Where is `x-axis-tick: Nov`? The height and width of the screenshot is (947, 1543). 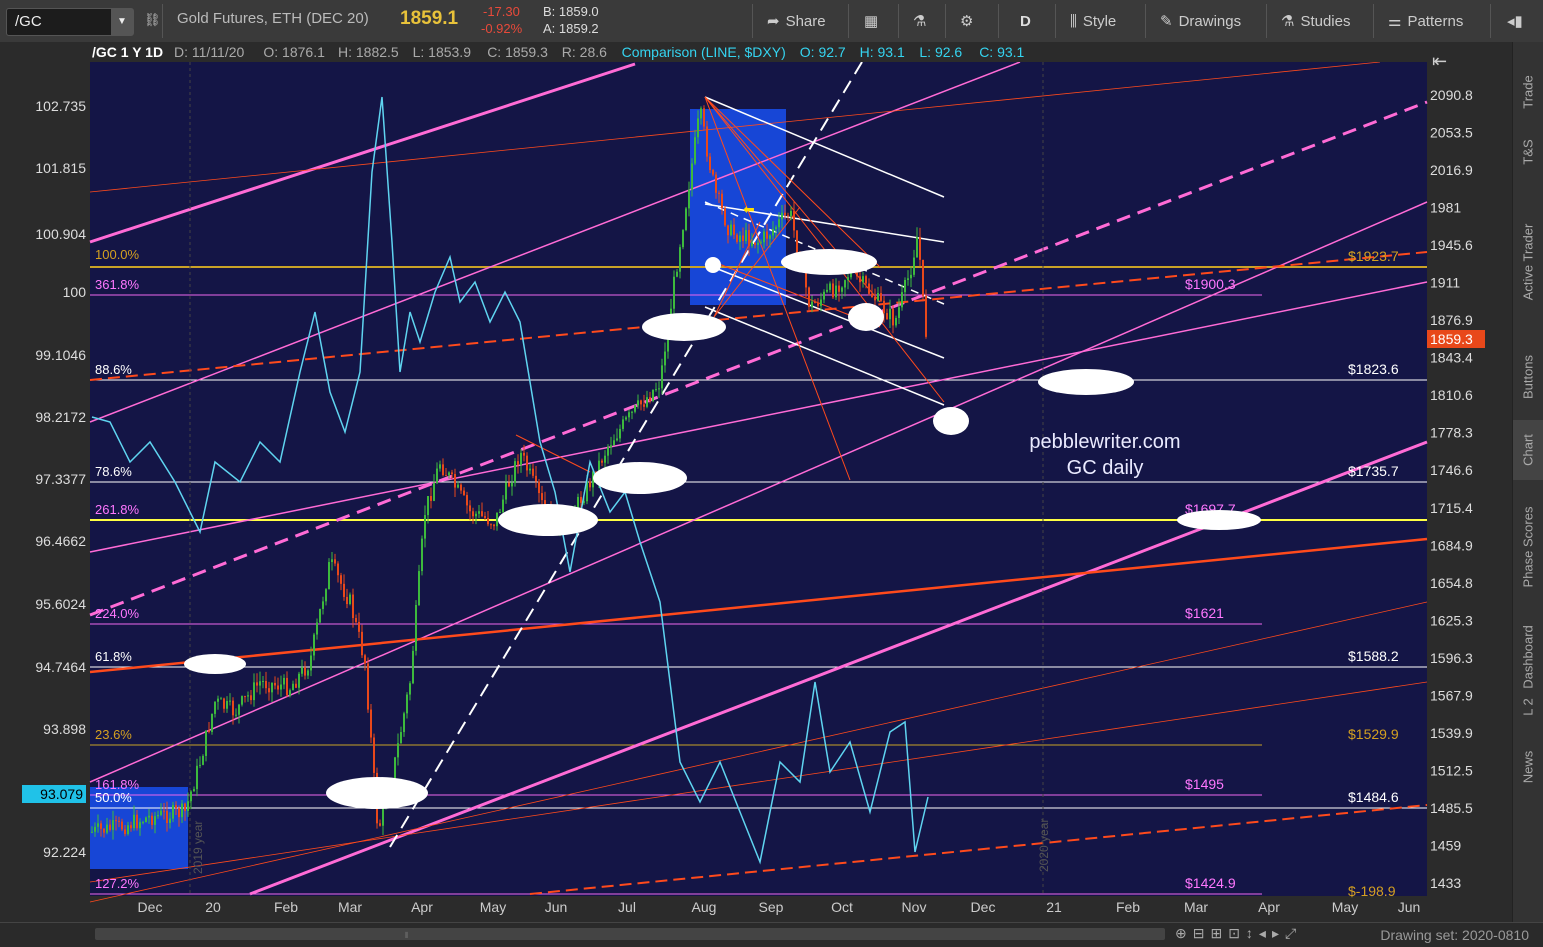
x-axis-tick: Nov is located at coordinates (914, 907).